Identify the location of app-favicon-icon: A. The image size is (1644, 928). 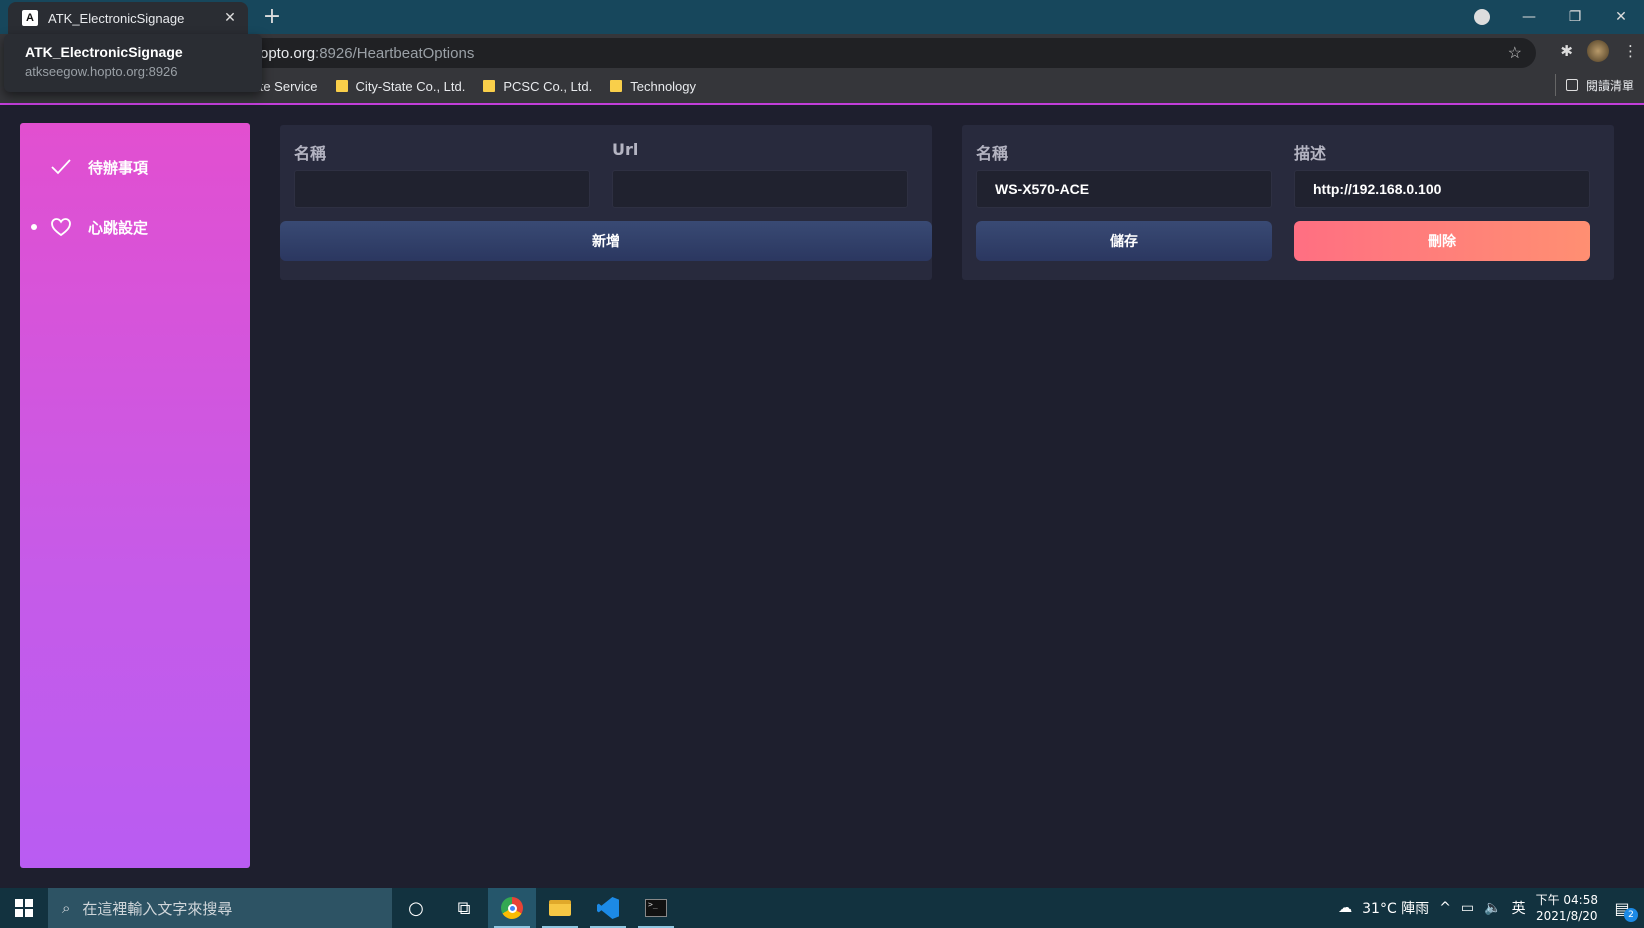
(30, 18).